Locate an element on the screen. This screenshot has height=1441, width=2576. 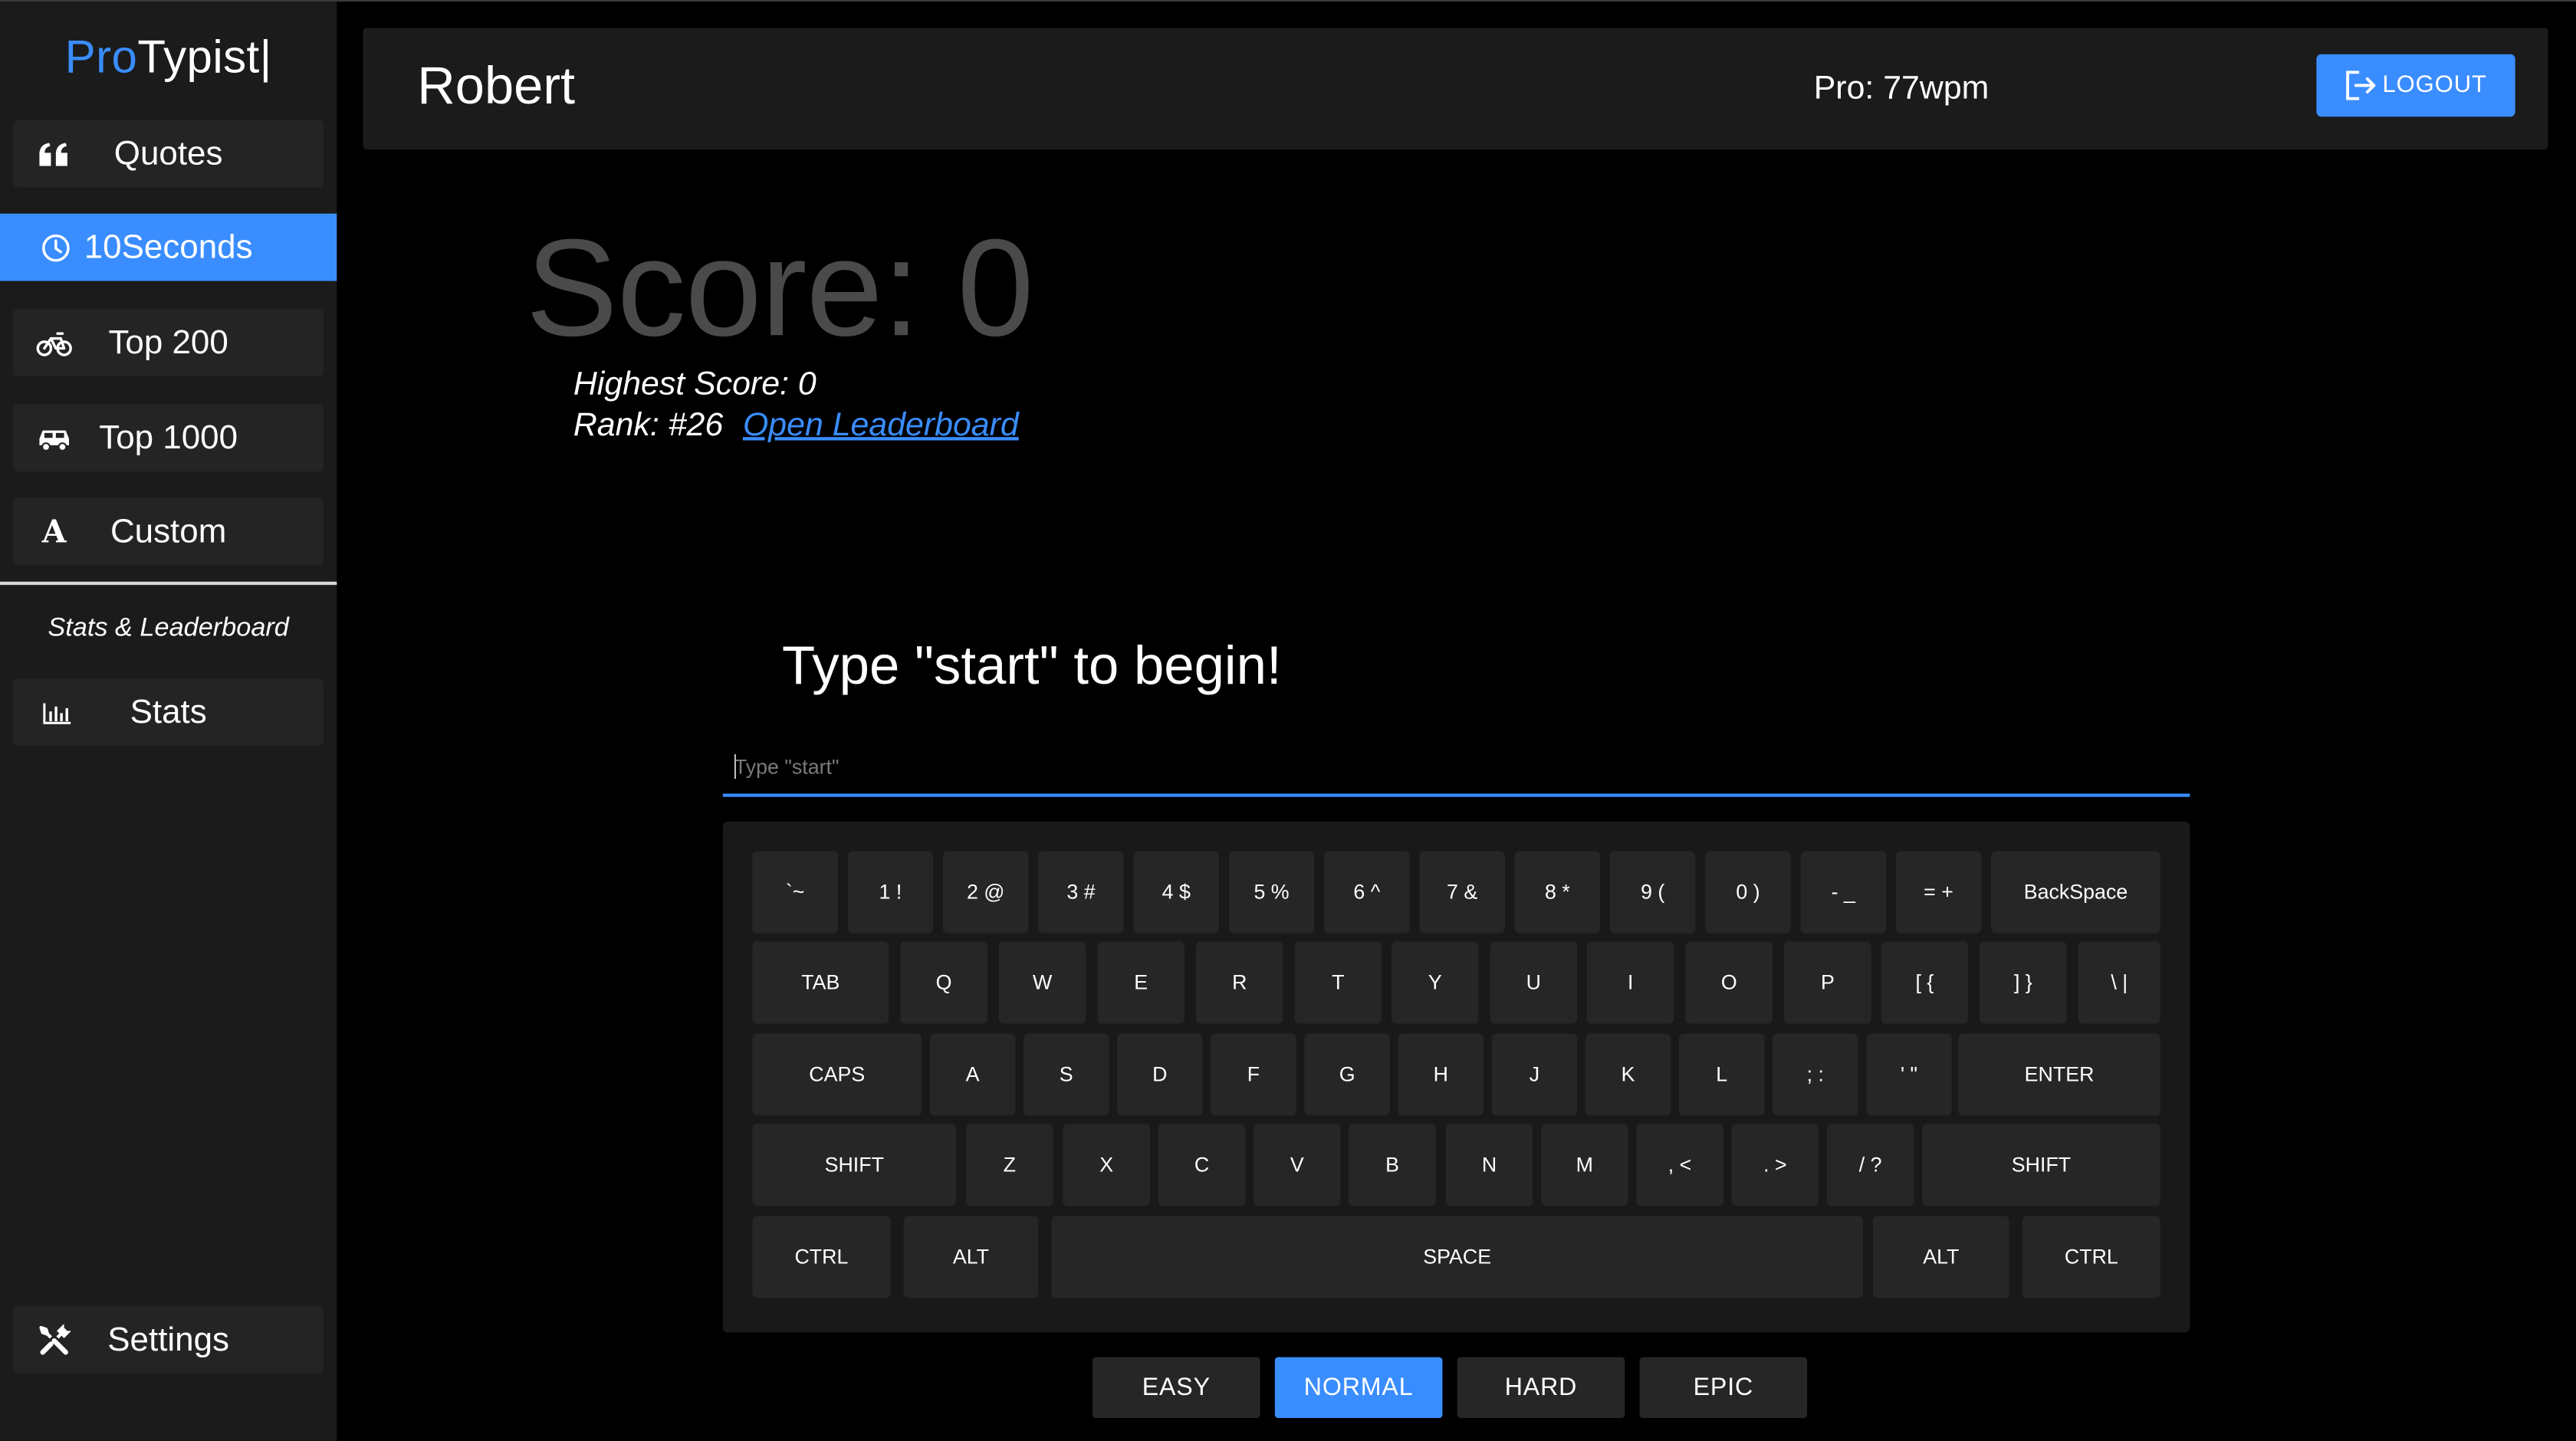
open-leaderboard-link: Open Leaderboard is located at coordinates (881, 426).